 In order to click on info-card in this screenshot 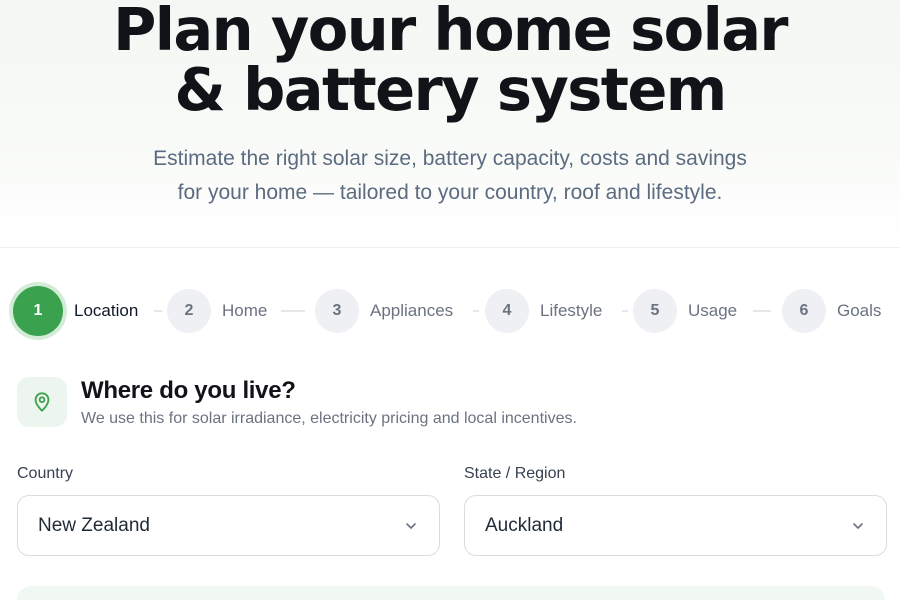, I will do `click(451, 593)`.